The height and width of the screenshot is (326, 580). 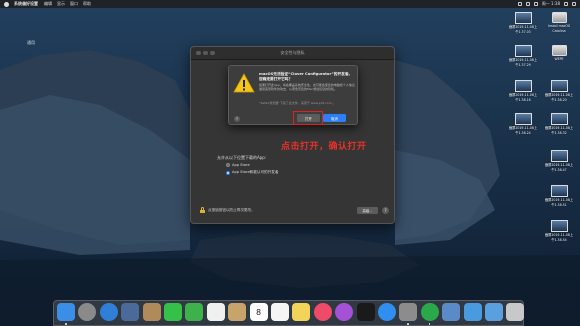 What do you see at coordinates (26, 4) in the screenshot?
I see `menu-app-name: 系统偏好设置` at bounding box center [26, 4].